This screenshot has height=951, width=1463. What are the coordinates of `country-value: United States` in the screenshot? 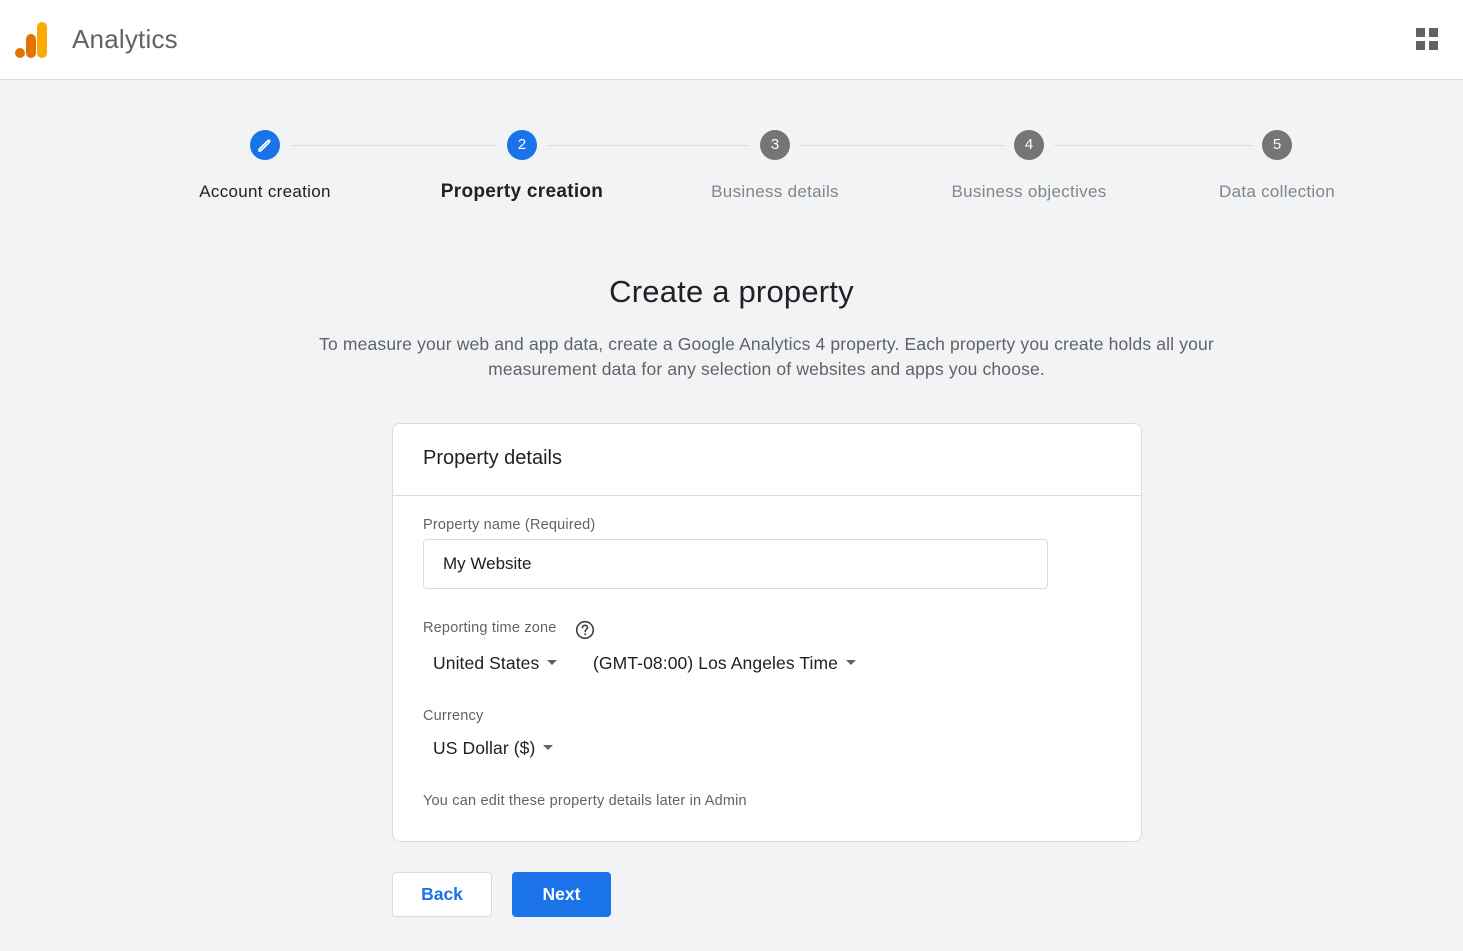 It's located at (486, 663).